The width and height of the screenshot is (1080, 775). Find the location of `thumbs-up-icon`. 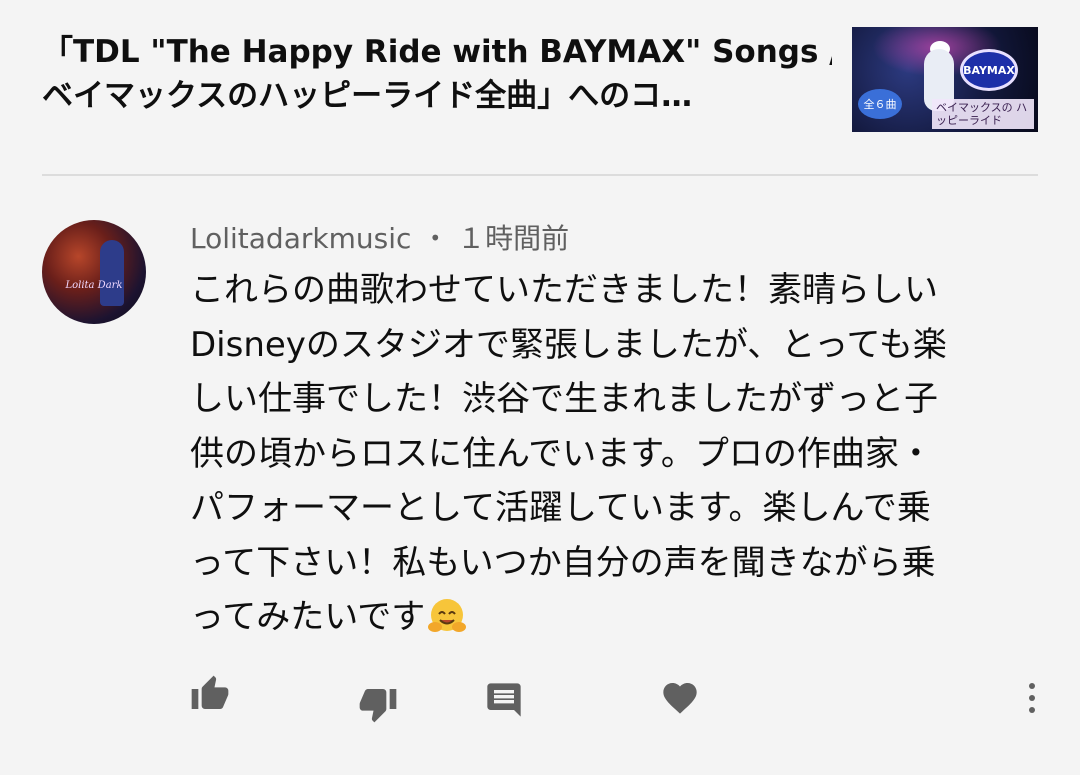

thumbs-up-icon is located at coordinates (210, 692).